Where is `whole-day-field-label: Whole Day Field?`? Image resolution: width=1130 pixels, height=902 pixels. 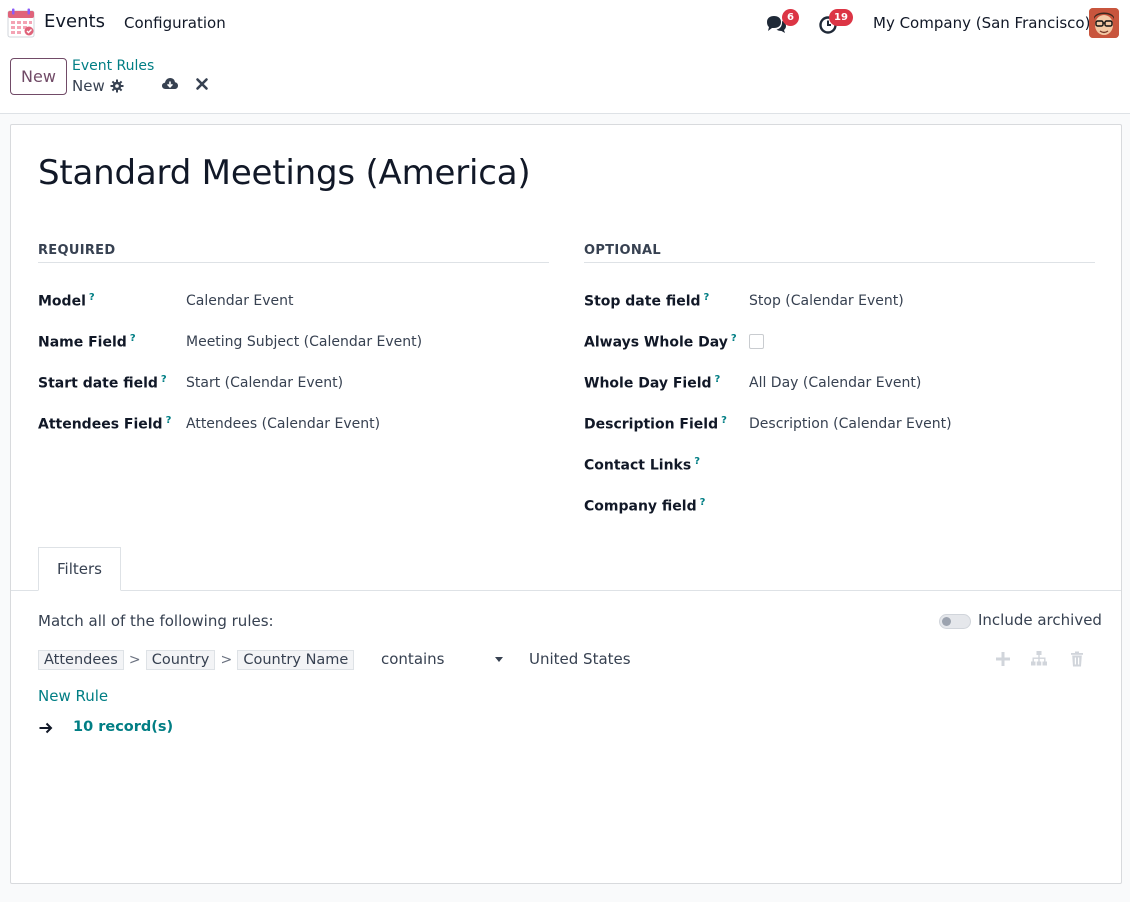
whole-day-field-label: Whole Day Field? is located at coordinates (652, 383).